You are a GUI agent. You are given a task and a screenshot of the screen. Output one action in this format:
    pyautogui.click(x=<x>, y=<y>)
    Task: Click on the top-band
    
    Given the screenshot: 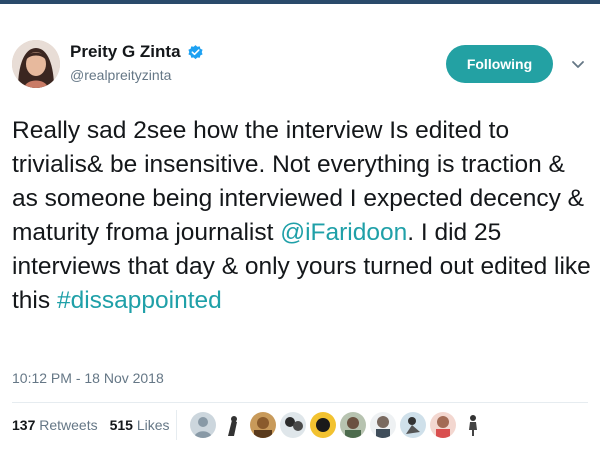 What is the action you would take?
    pyautogui.click(x=300, y=2)
    